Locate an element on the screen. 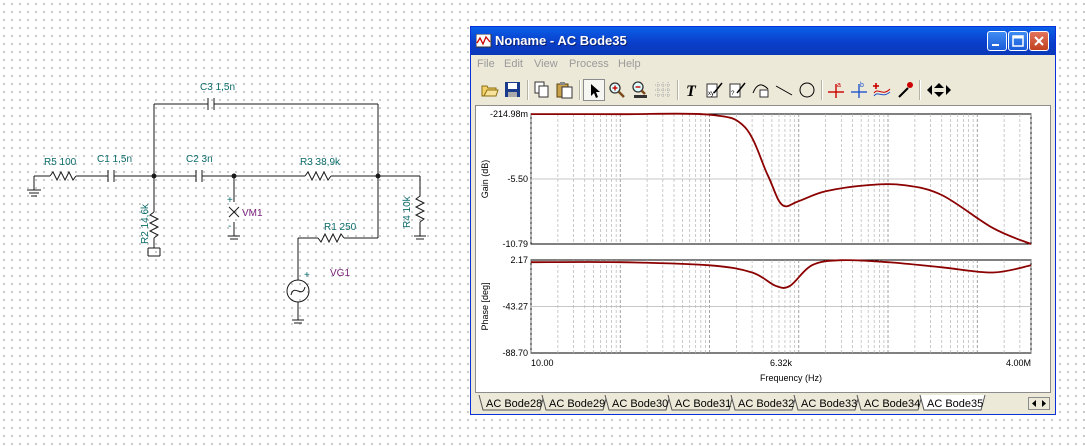  tab-ac-bode33: AC Bode33 is located at coordinates (826, 403).